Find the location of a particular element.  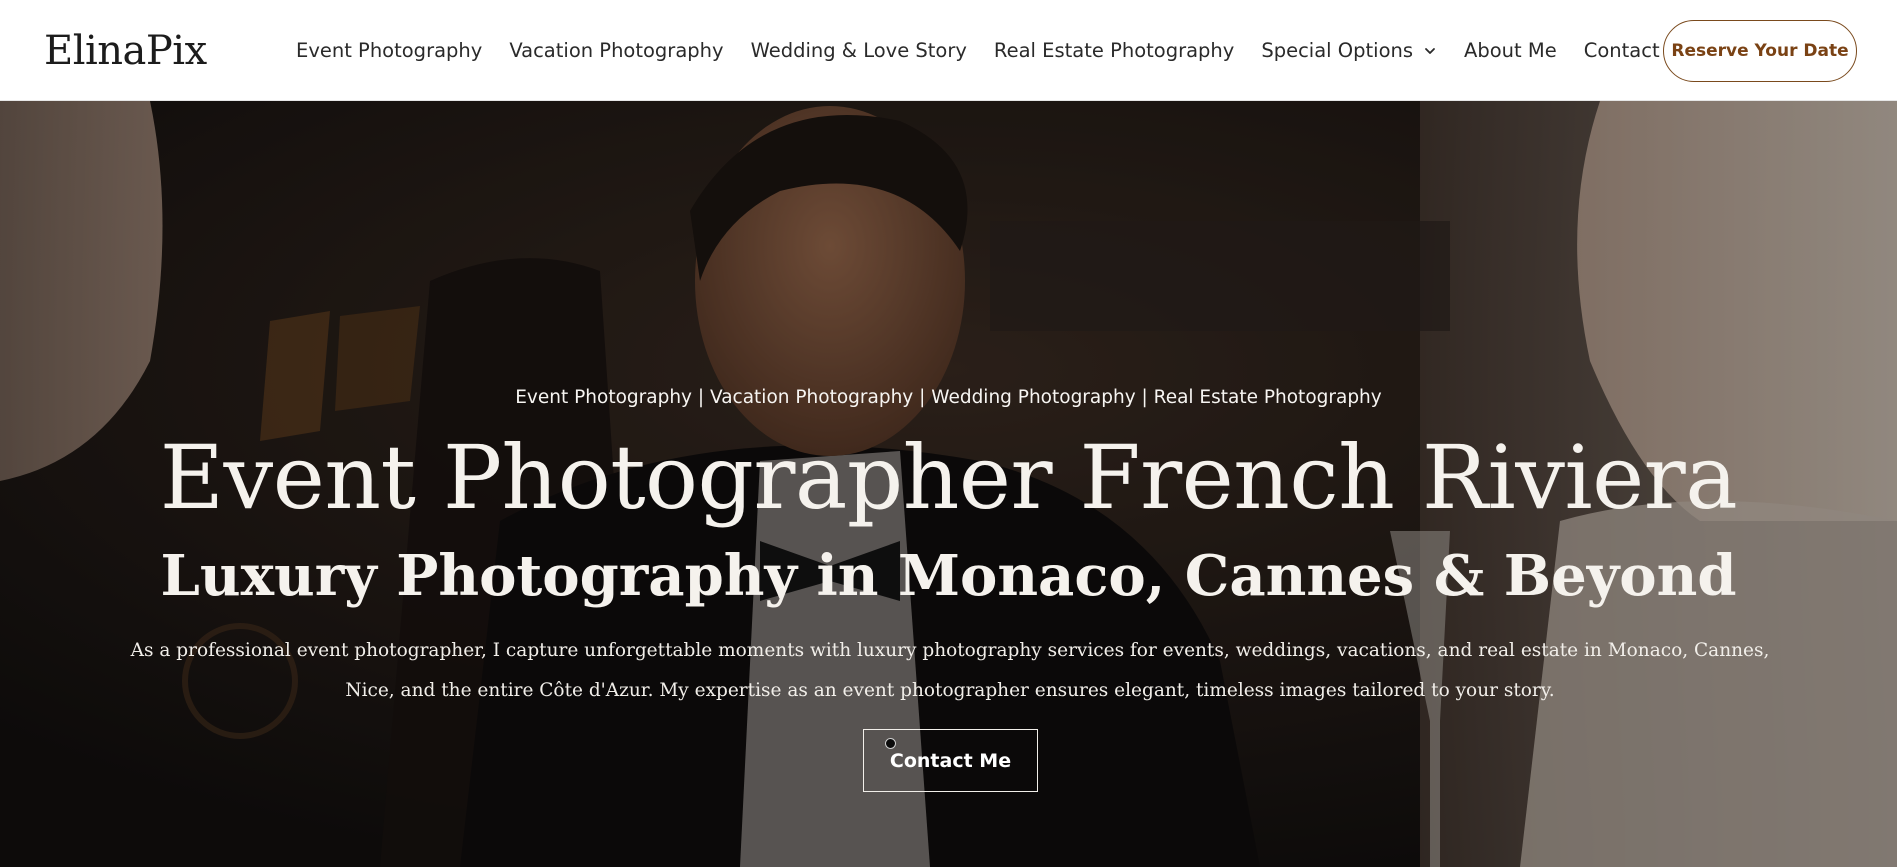

nav-item-label: Wedding & Love Story is located at coordinates (858, 50).